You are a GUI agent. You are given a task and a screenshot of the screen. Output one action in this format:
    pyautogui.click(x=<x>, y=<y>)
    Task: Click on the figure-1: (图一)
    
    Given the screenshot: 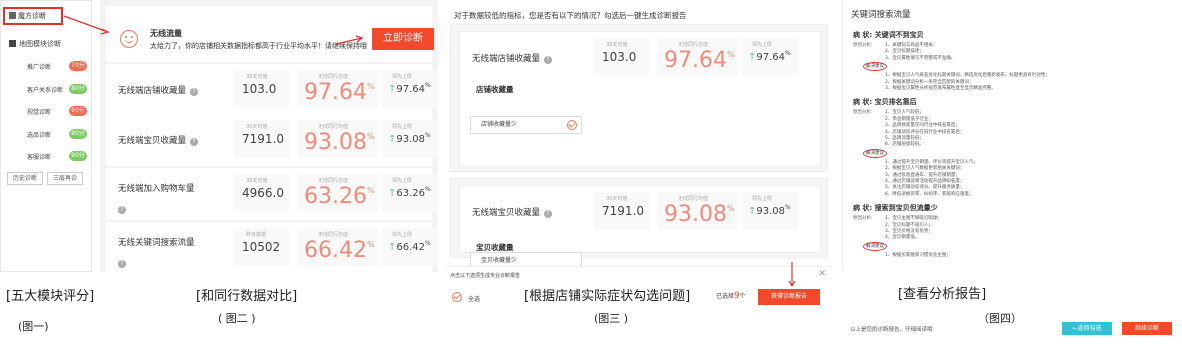 What is the action you would take?
    pyautogui.click(x=33, y=326)
    